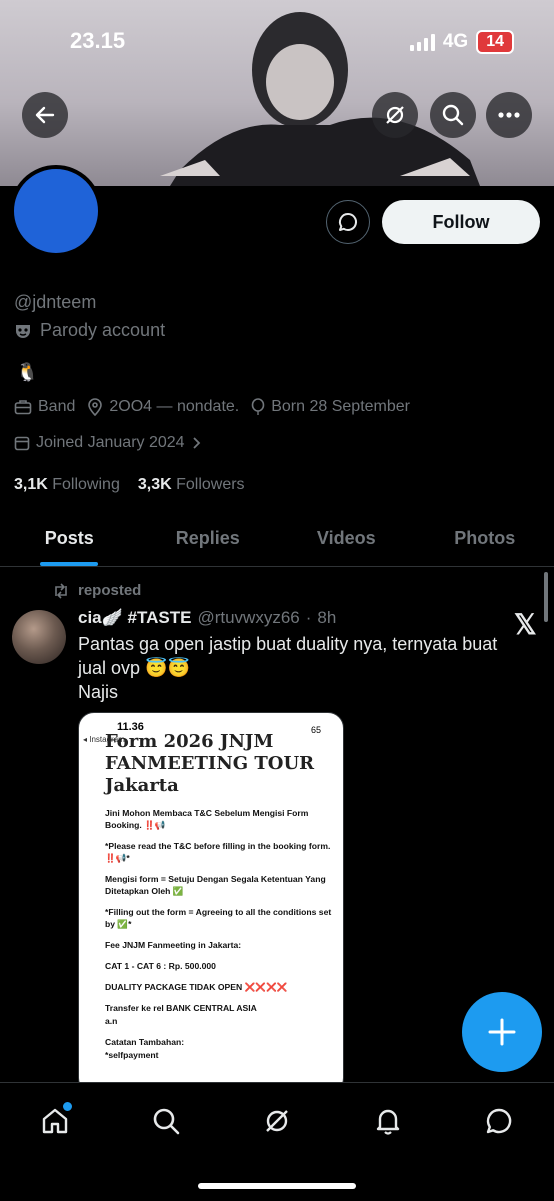 The image size is (554, 1201). I want to click on battery-level: 14, so click(495, 42).